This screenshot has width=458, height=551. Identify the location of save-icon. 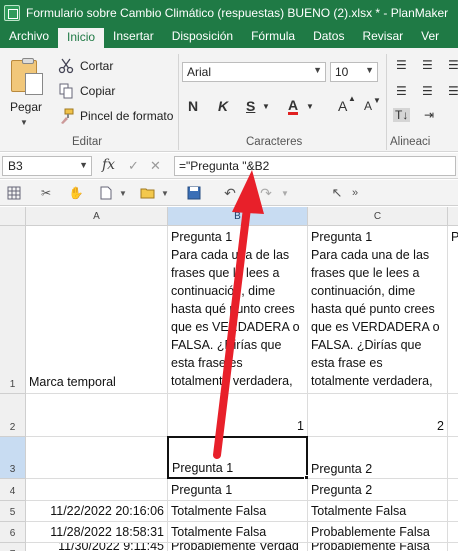
(194, 193).